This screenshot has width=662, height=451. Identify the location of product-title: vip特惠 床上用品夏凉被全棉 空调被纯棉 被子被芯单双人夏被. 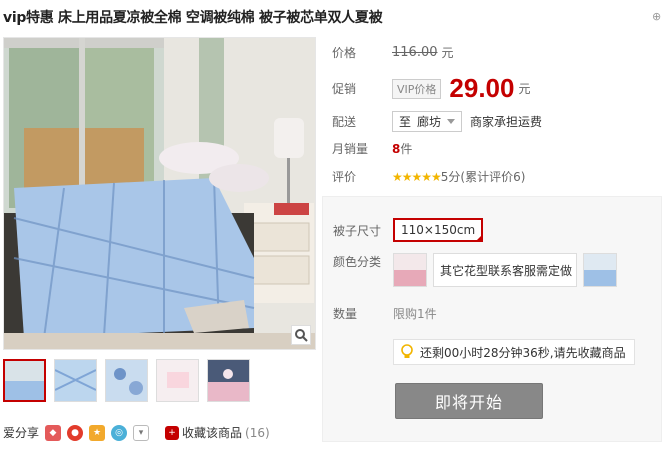
(193, 18).